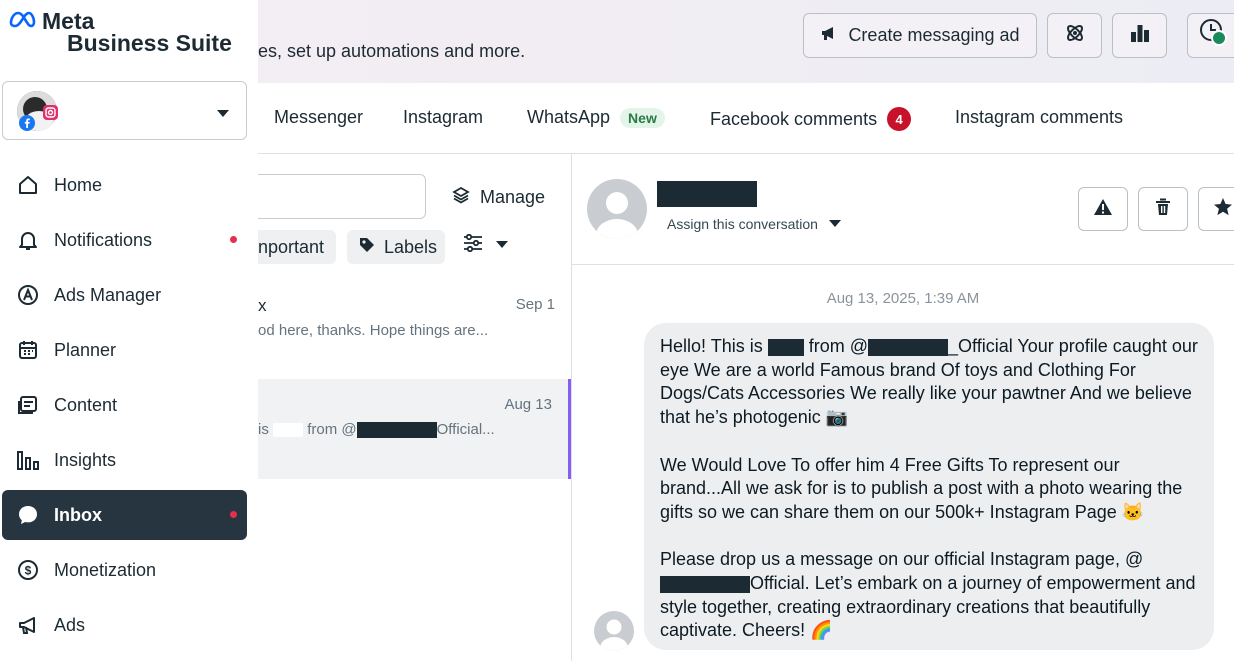 Image resolution: width=1234 pixels, height=661 pixels. What do you see at coordinates (28, 515) in the screenshot?
I see `chat-bubble-icon` at bounding box center [28, 515].